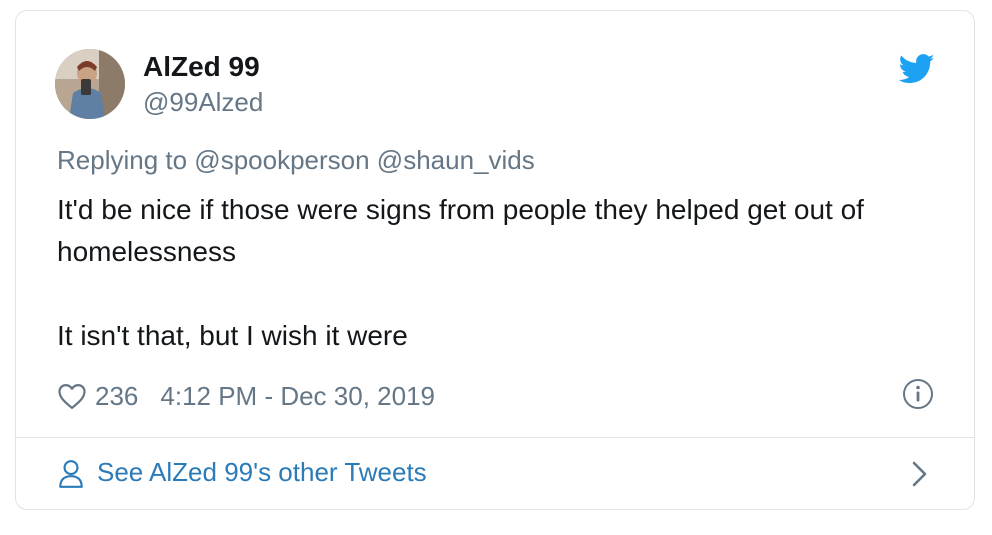  Describe the element at coordinates (918, 394) in the screenshot. I see `info-icon` at that location.